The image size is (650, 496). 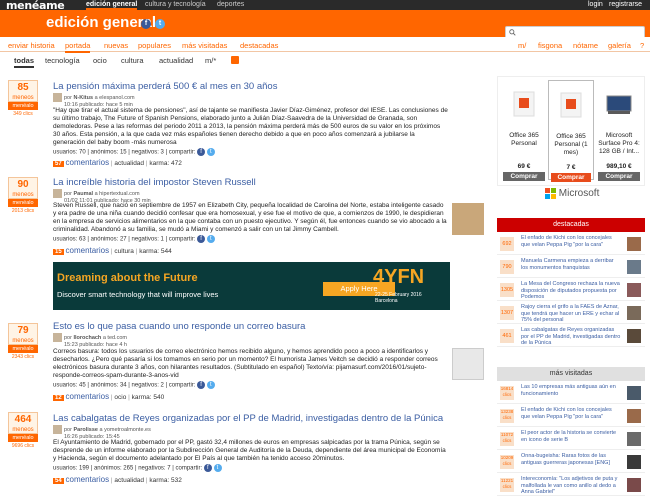 I want to click on register-link: registrarse, so click(x=625, y=4).